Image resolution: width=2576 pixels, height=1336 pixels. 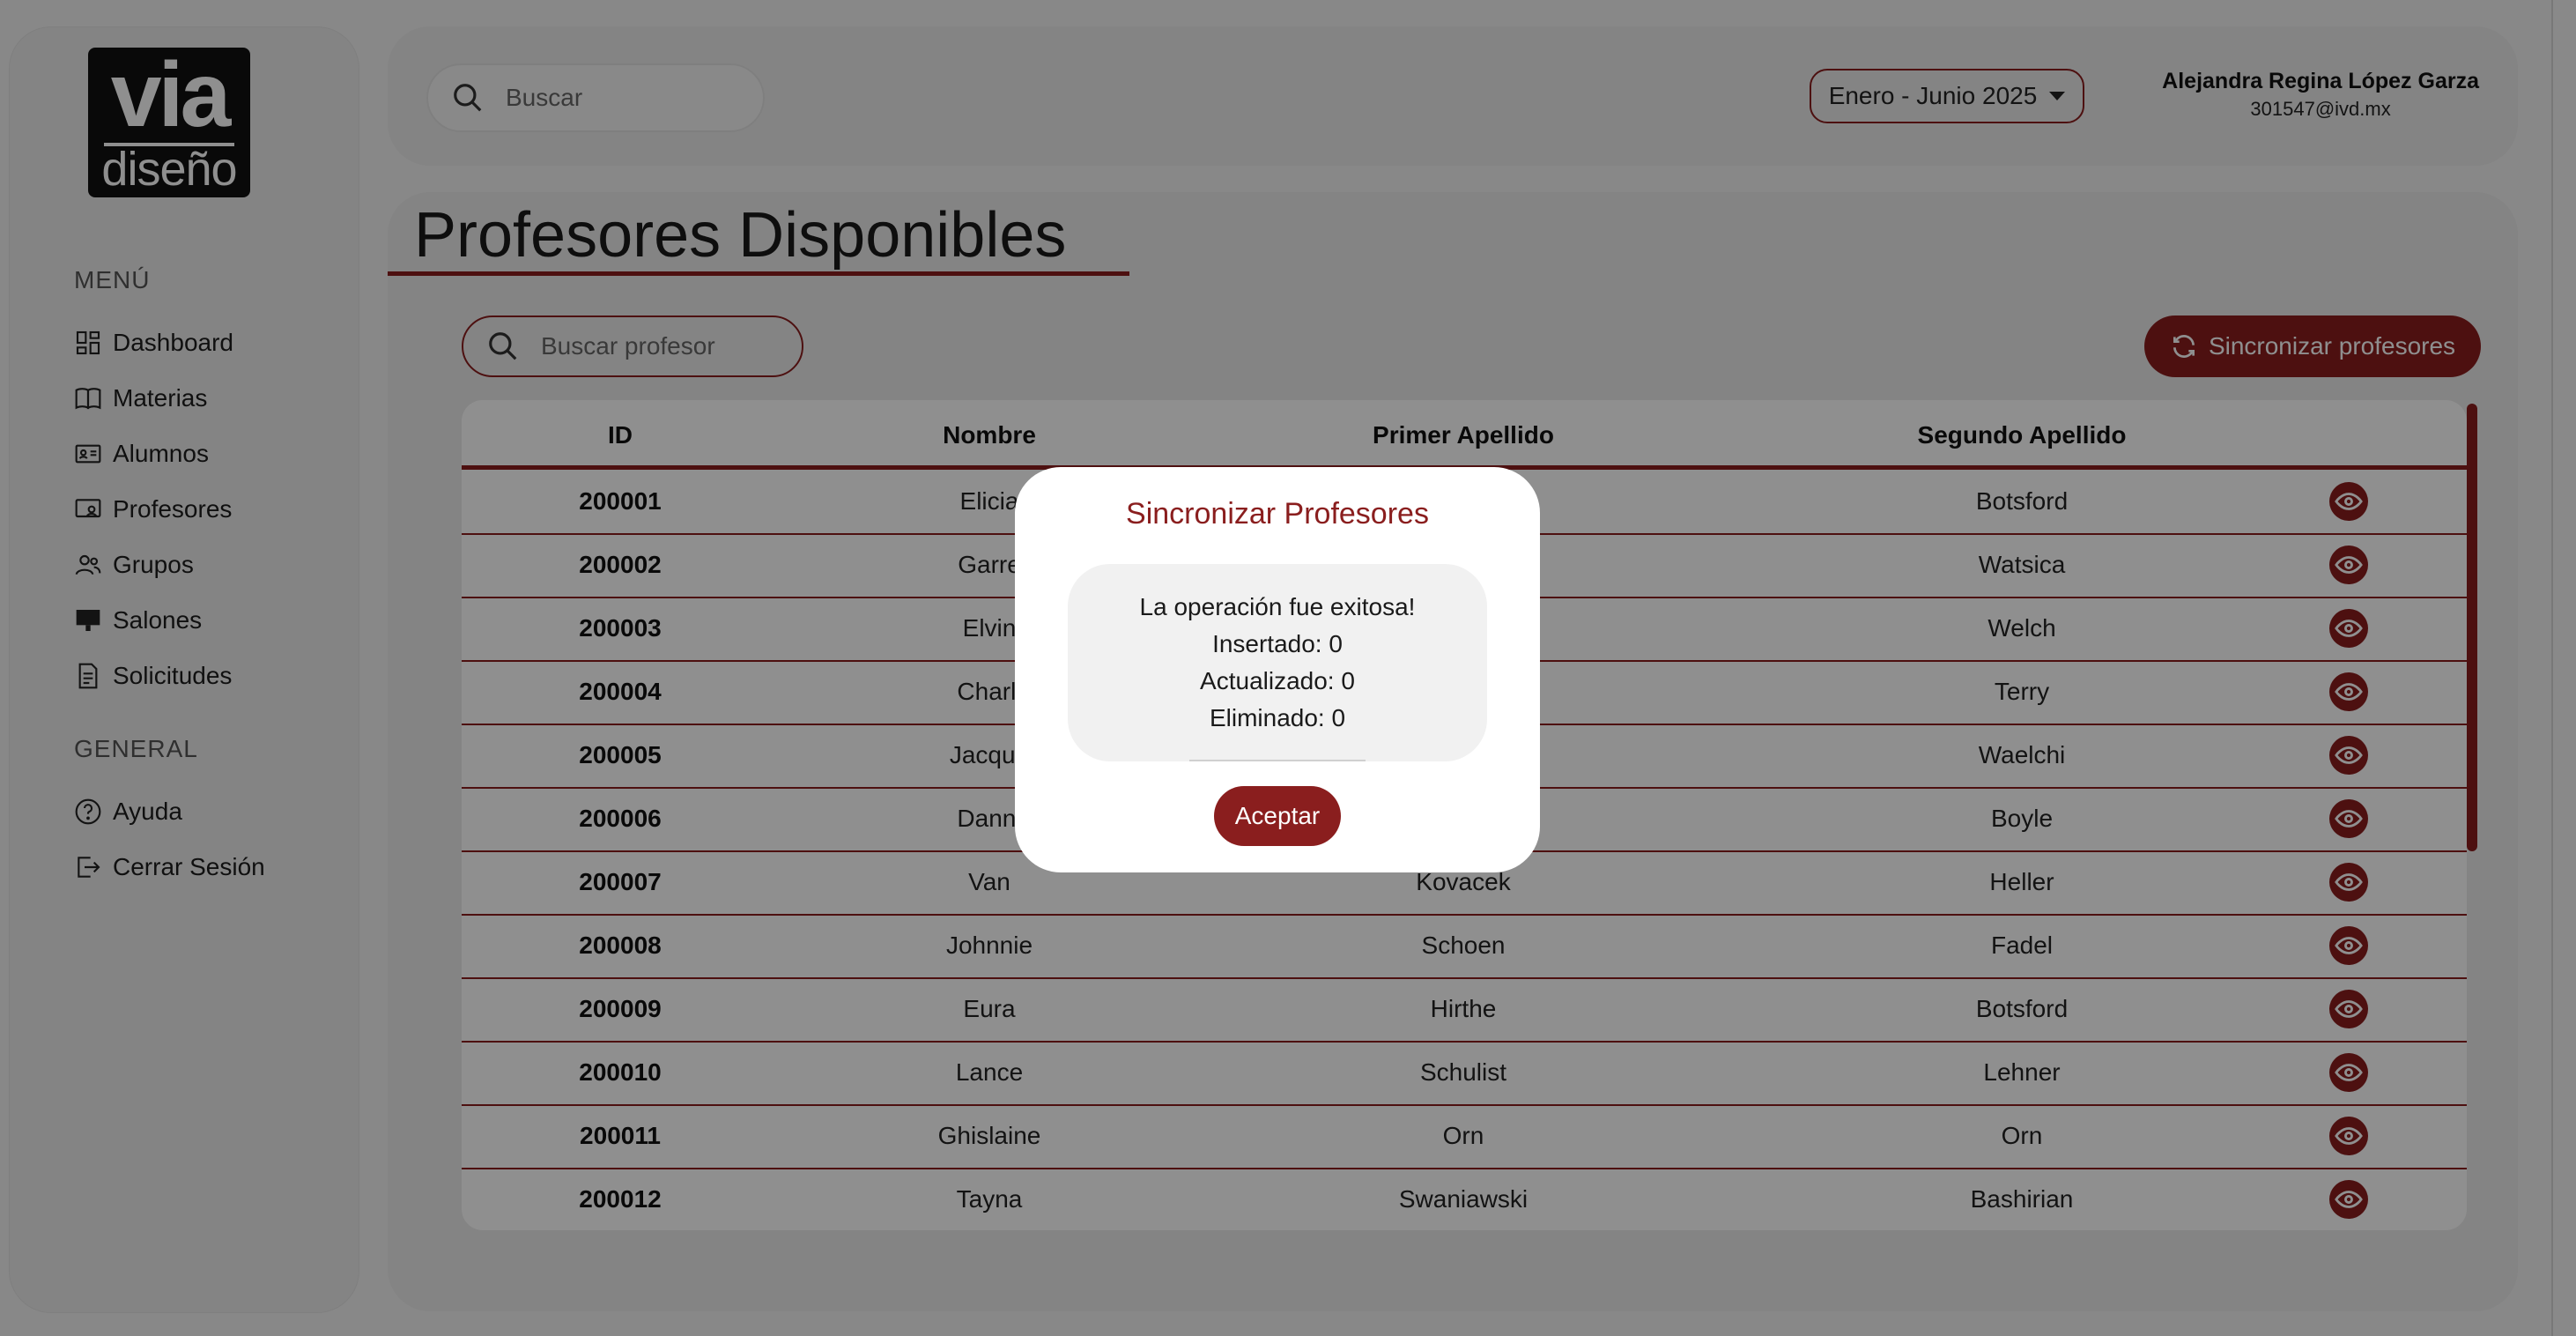 What do you see at coordinates (1278, 717) in the screenshot?
I see `deleted-count: Eliminado: 0` at bounding box center [1278, 717].